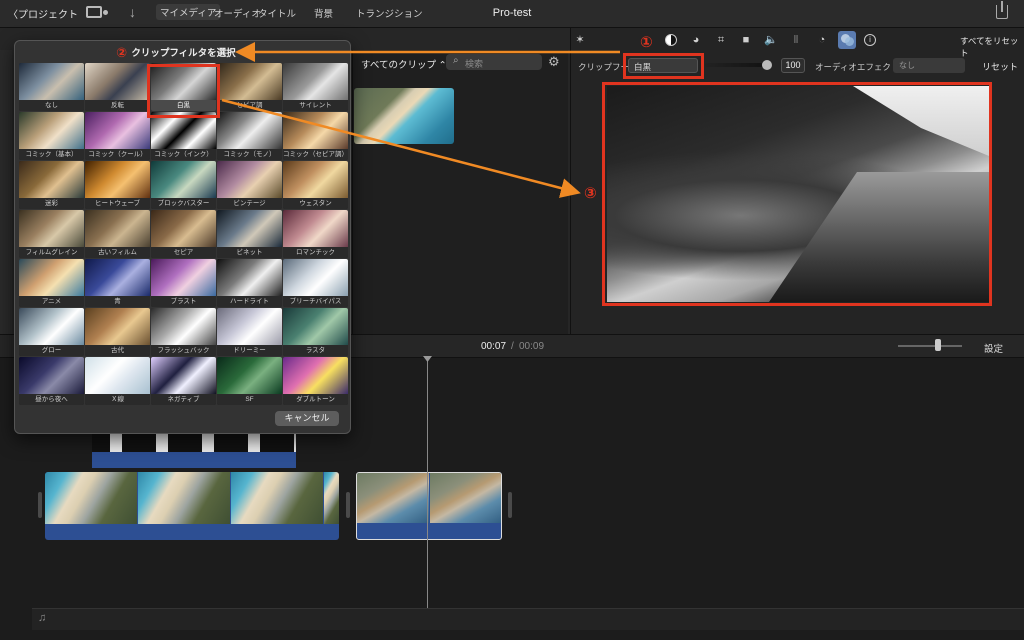 The height and width of the screenshot is (640, 1024). I want to click on tab-titles: タイトル, so click(277, 13).